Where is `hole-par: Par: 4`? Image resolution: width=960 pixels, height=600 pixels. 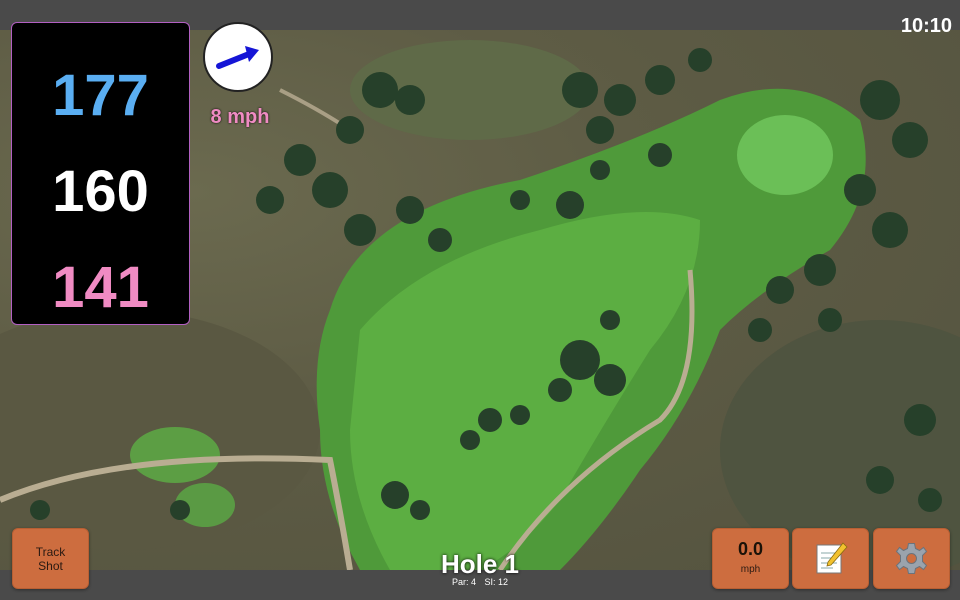 hole-par: Par: 4 is located at coordinates (463, 582).